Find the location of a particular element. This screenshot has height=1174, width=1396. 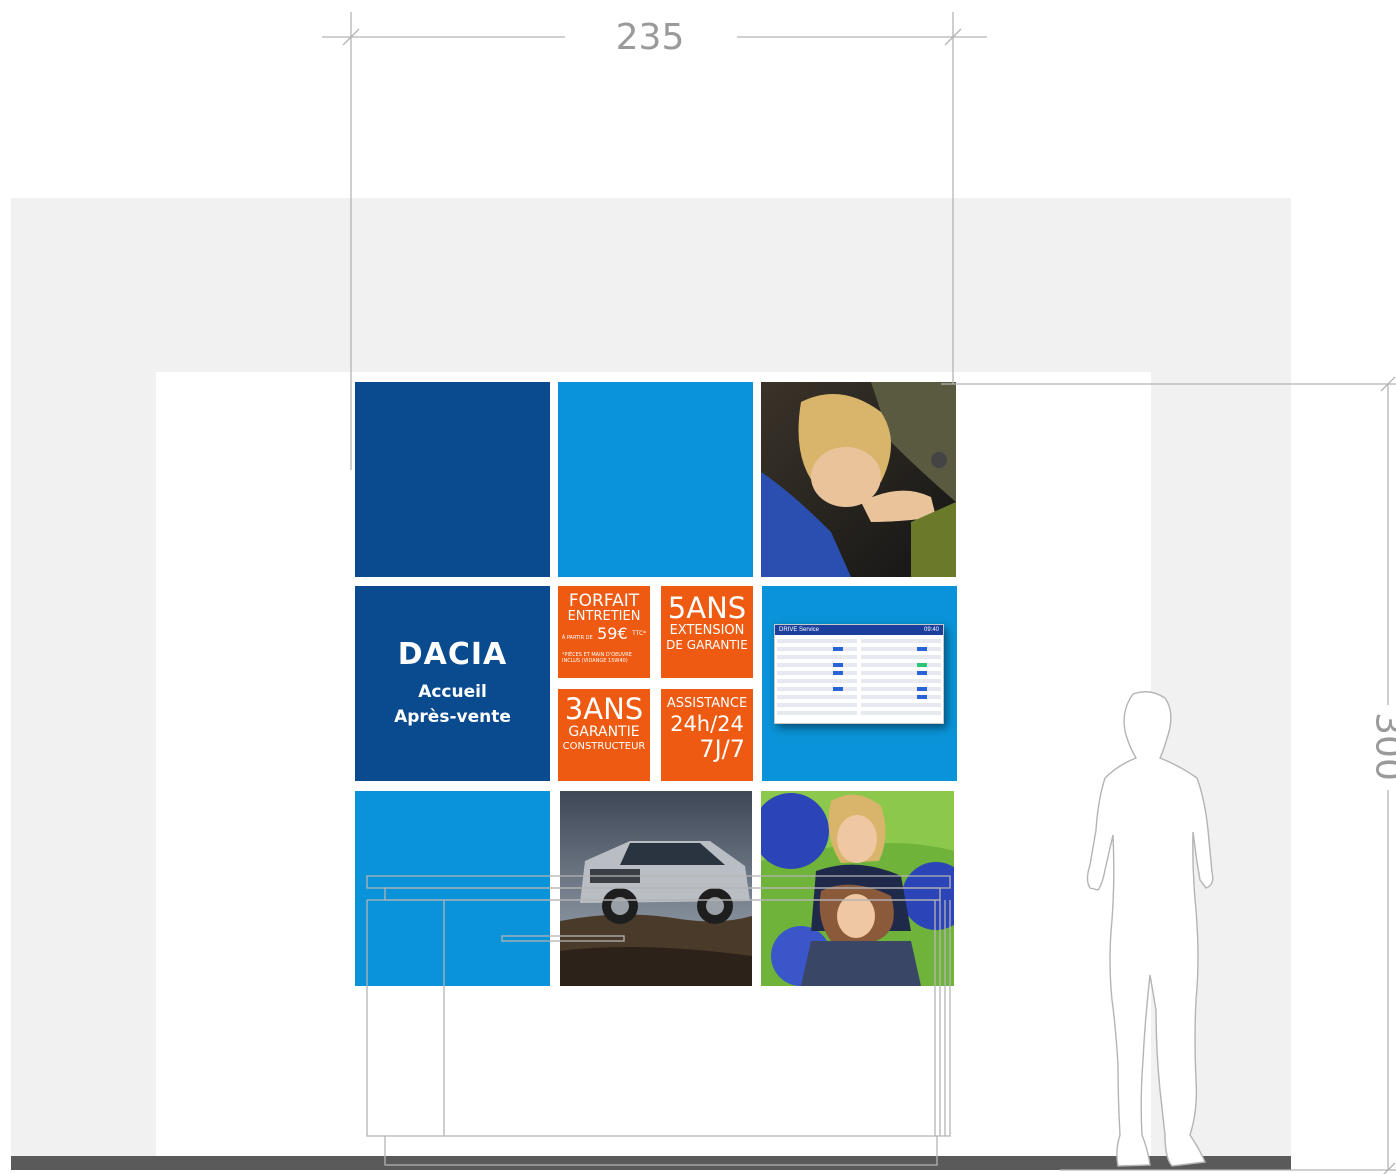

width-dimension-label: 235 is located at coordinates (650, 37).